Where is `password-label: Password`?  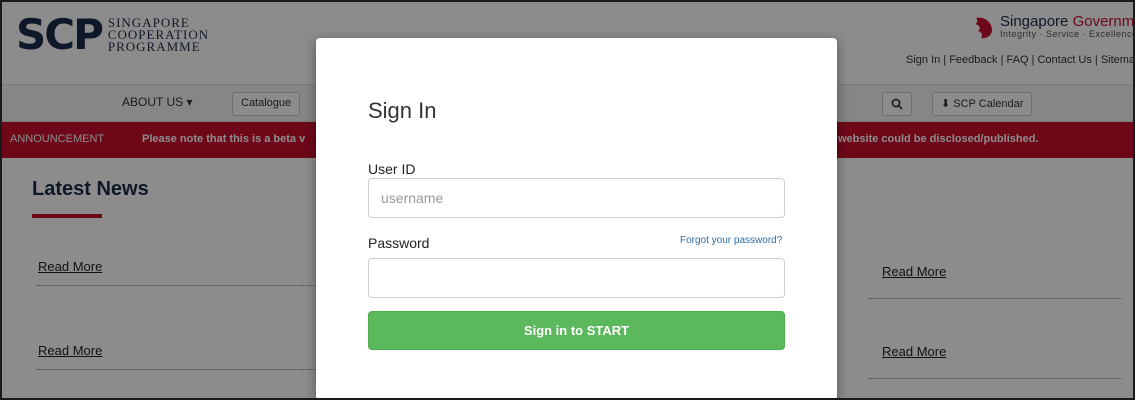 password-label: Password is located at coordinates (399, 243).